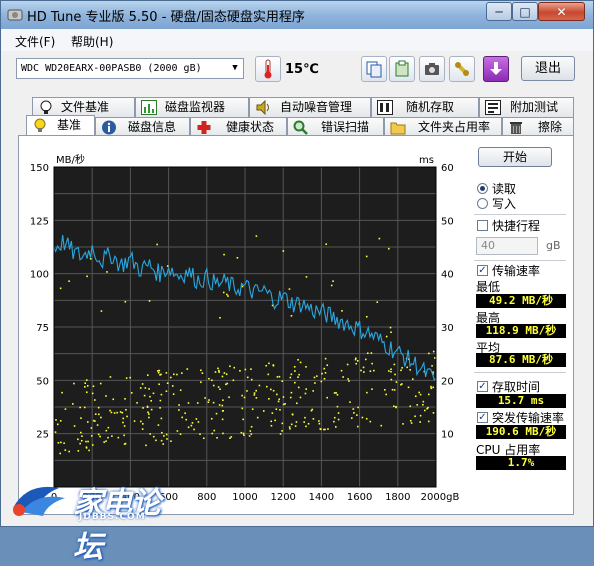 The height and width of the screenshot is (566, 594). I want to click on copy-text-button, so click(374, 69).